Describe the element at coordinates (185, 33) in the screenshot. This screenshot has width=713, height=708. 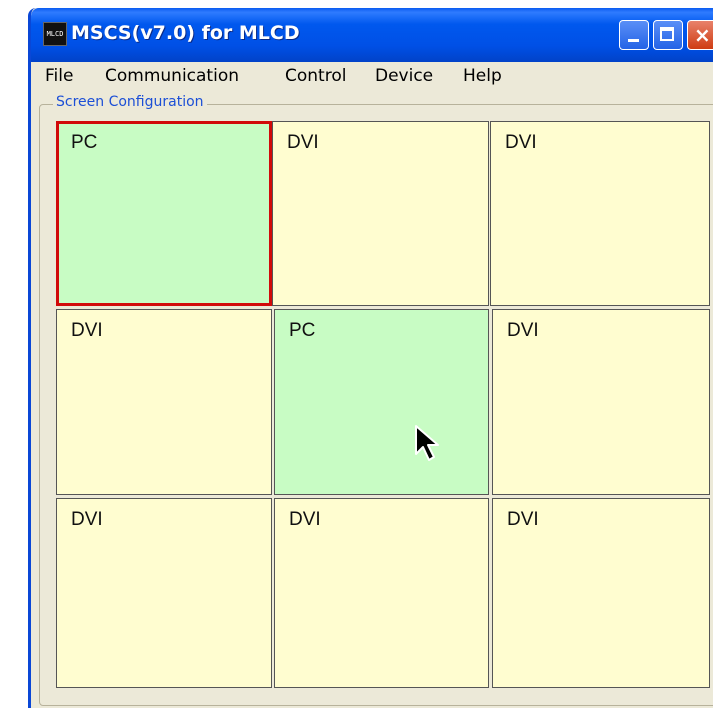
I see `window-title: MSCS(v7.0) for MLCD` at that location.